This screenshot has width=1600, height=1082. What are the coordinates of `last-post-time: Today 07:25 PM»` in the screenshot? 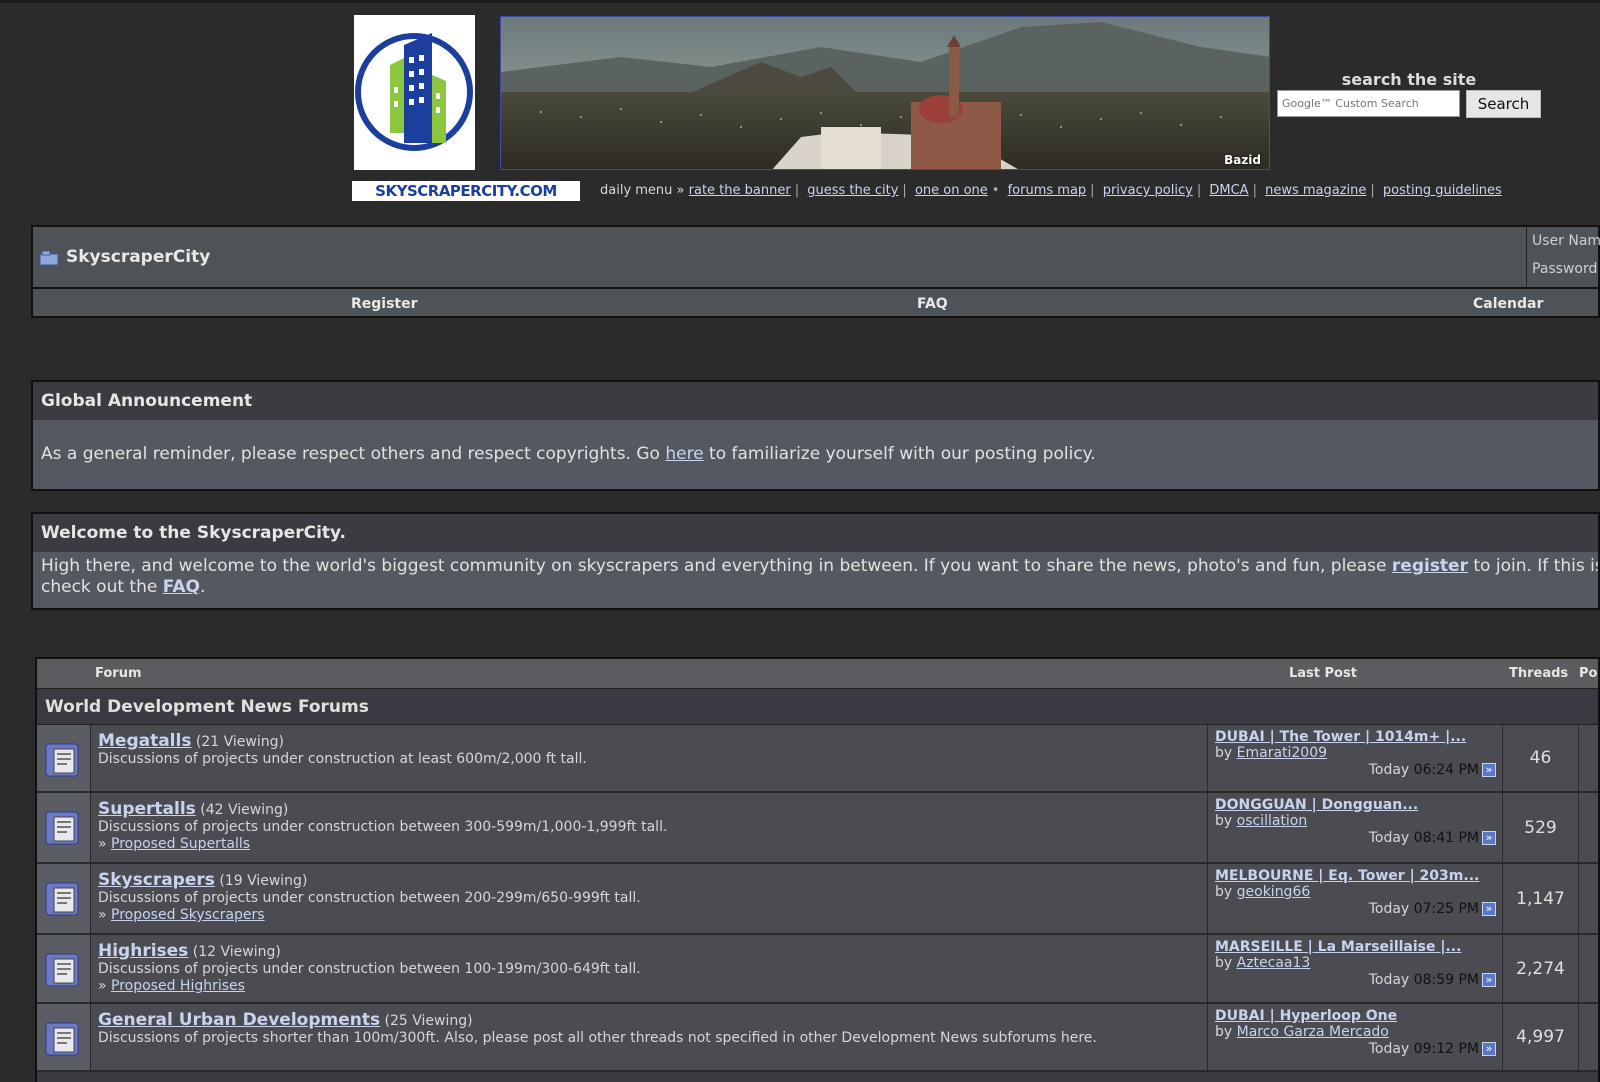 It's located at (1355, 909).